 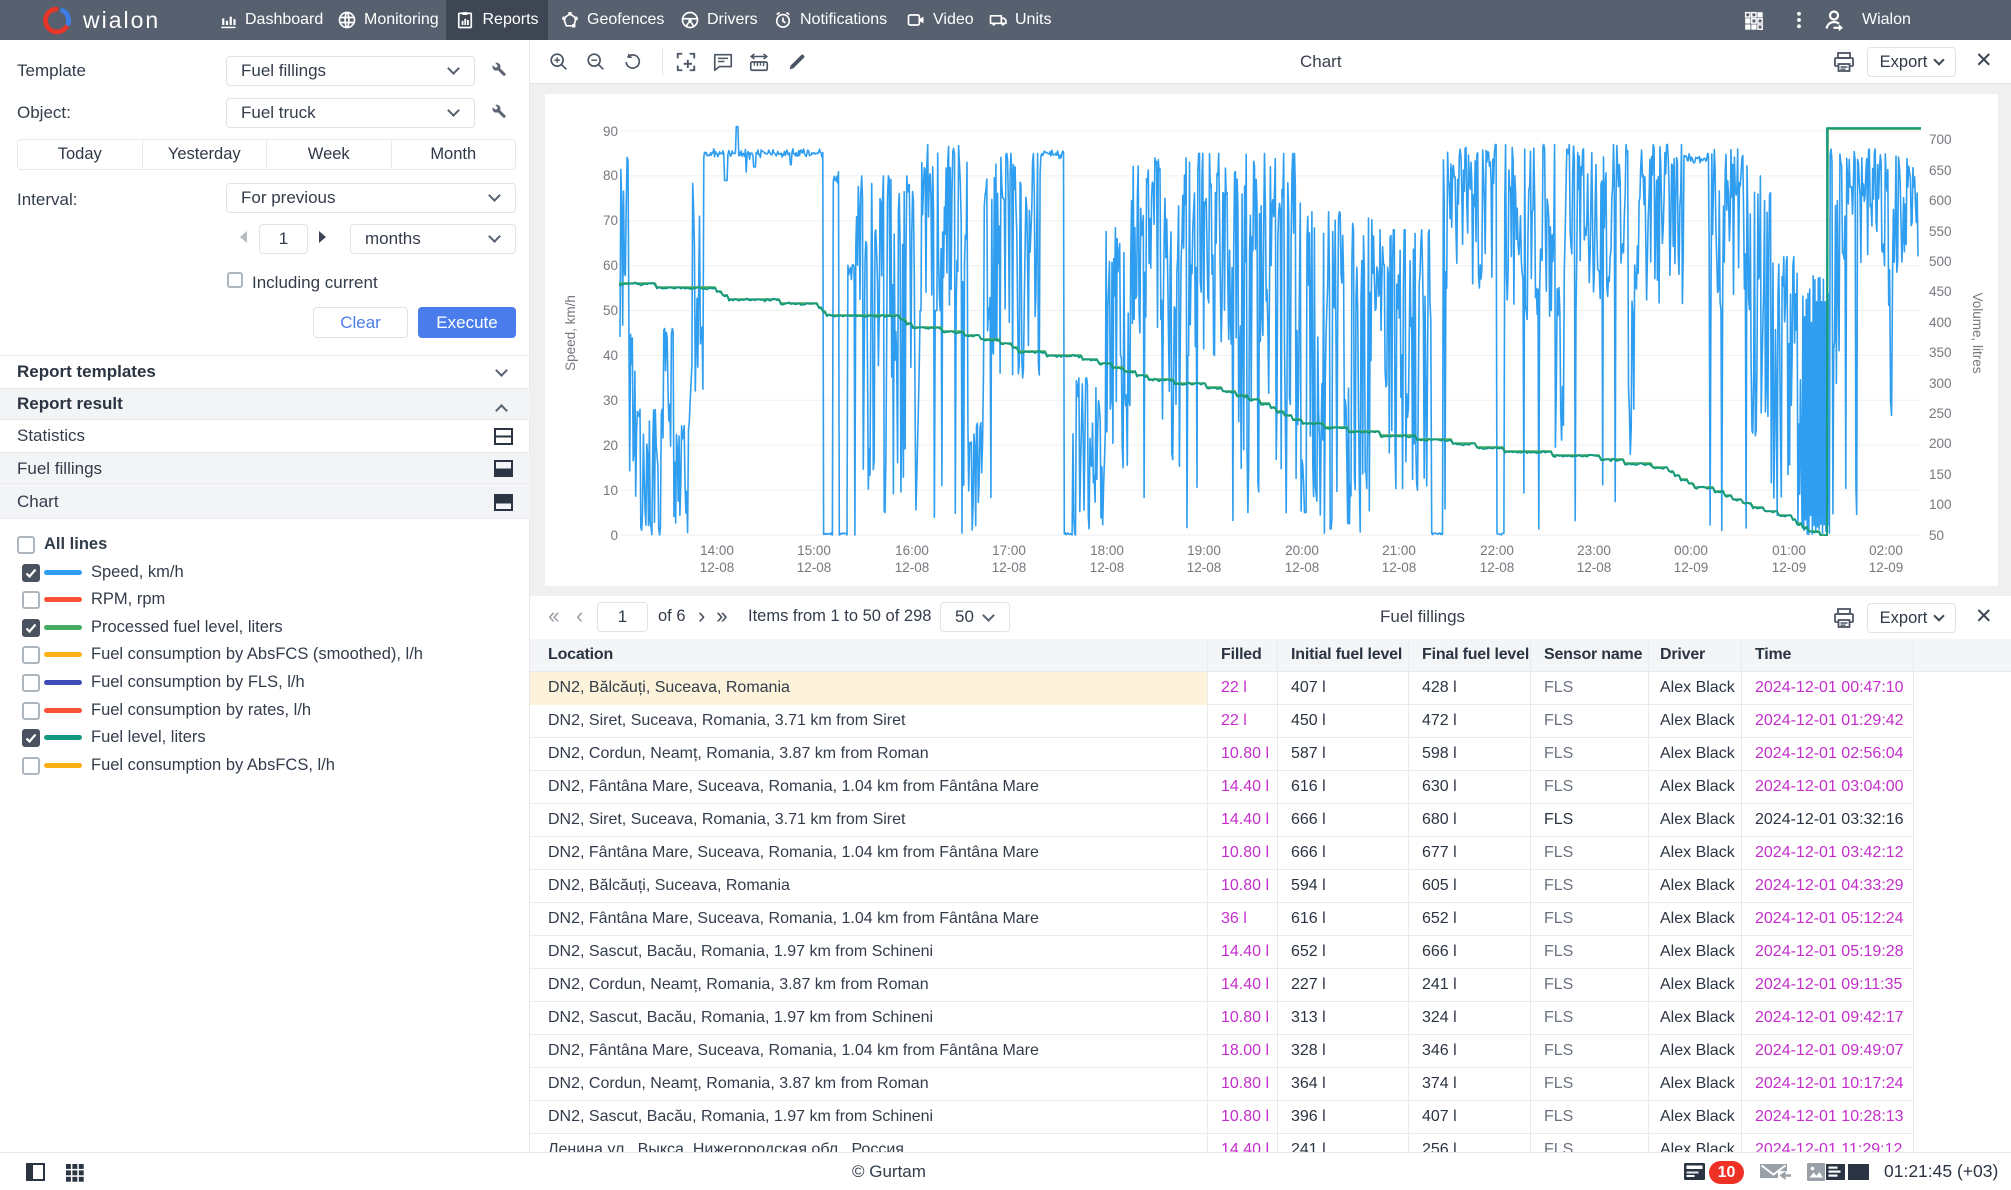 What do you see at coordinates (610, 220) in the screenshot?
I see `svg-text: 70` at bounding box center [610, 220].